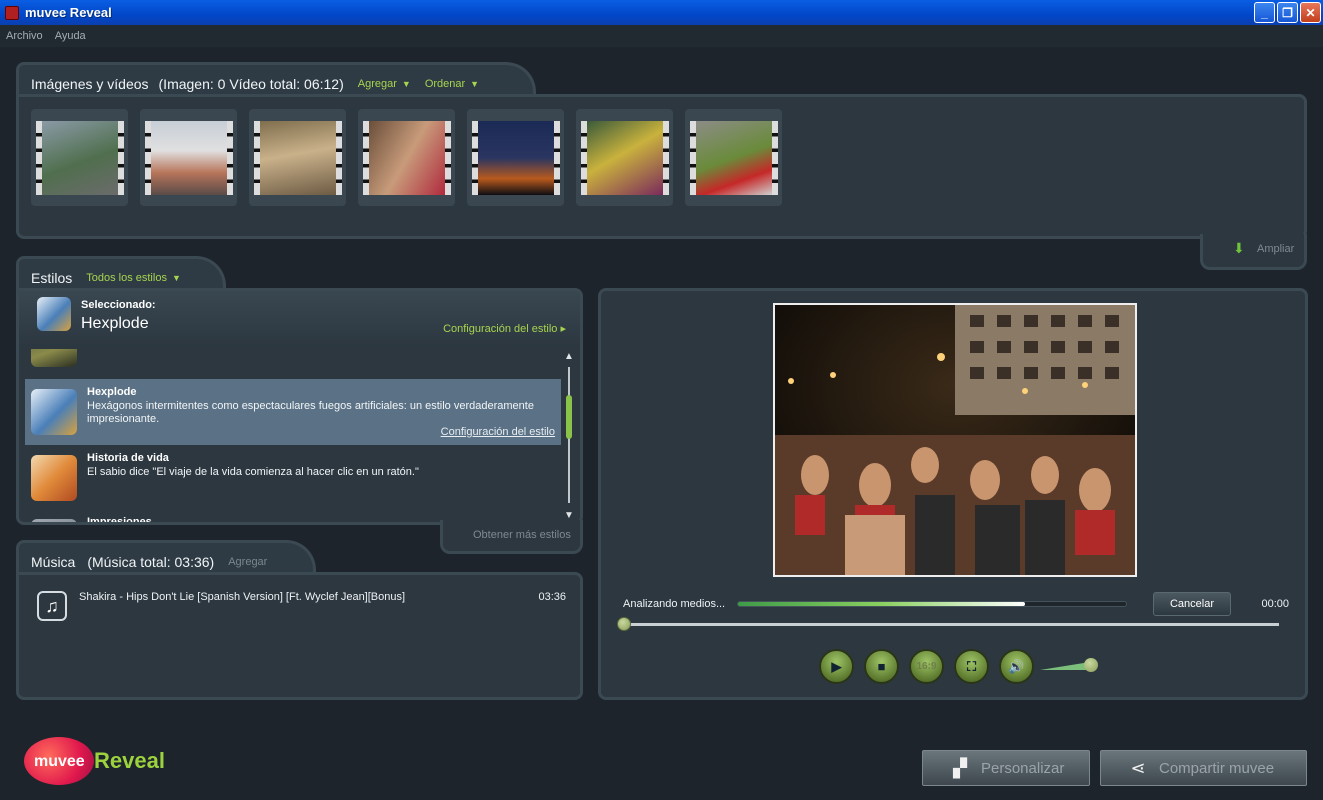  I want to click on scrollbar-thumb, so click(569, 417).